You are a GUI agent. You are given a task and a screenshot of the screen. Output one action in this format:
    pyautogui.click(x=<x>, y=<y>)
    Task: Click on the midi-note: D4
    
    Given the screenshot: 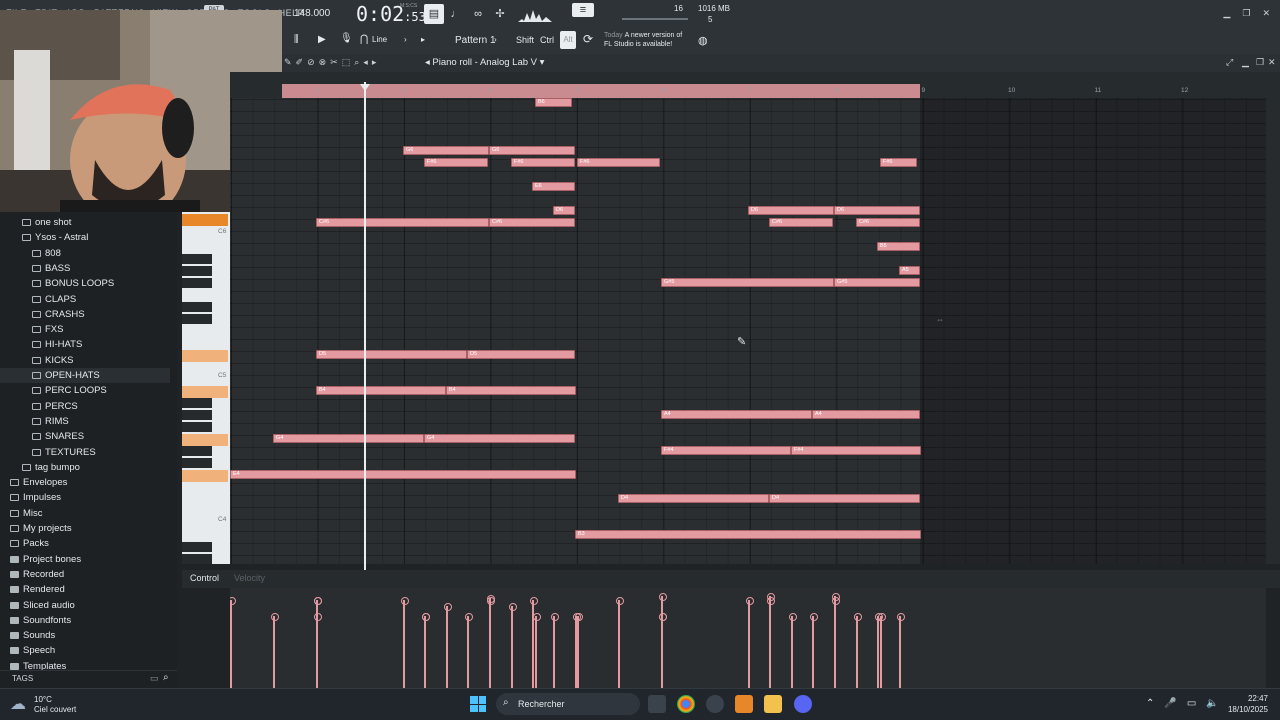 What is the action you would take?
    pyautogui.click(x=844, y=498)
    